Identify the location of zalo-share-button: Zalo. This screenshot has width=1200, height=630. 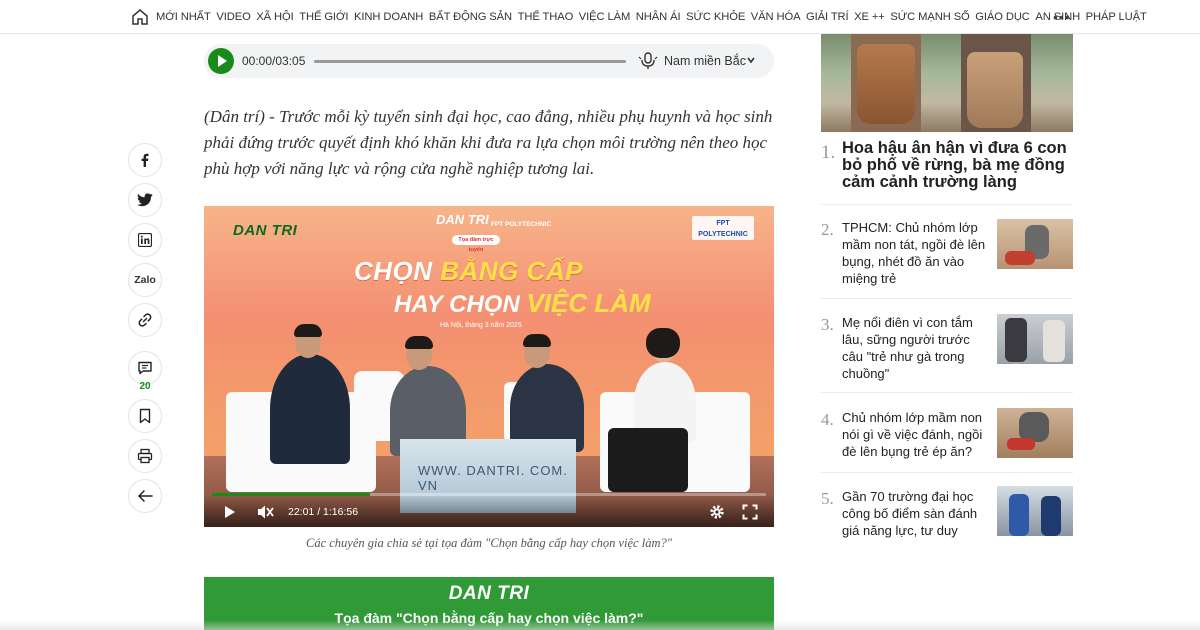
(145, 280).